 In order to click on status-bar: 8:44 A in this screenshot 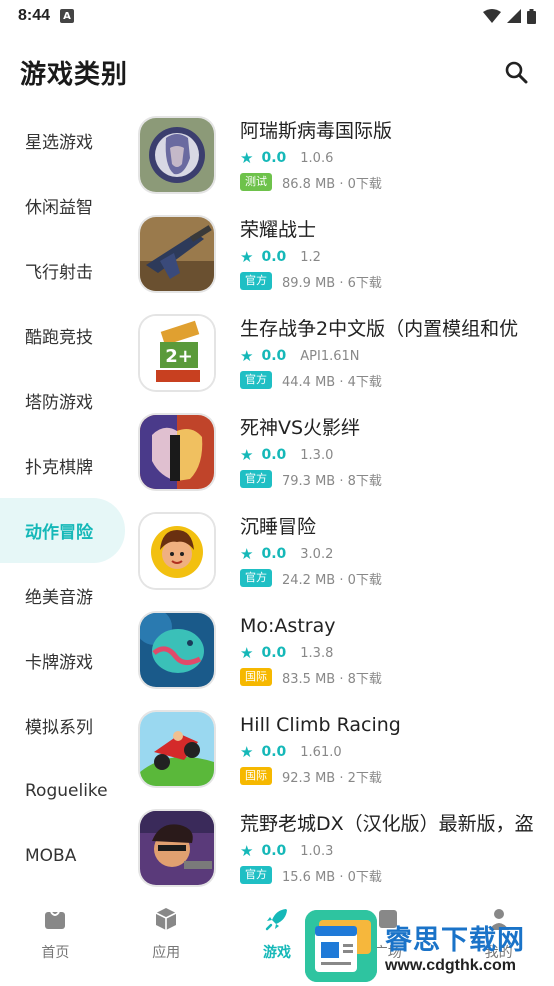, I will do `click(277, 16)`.